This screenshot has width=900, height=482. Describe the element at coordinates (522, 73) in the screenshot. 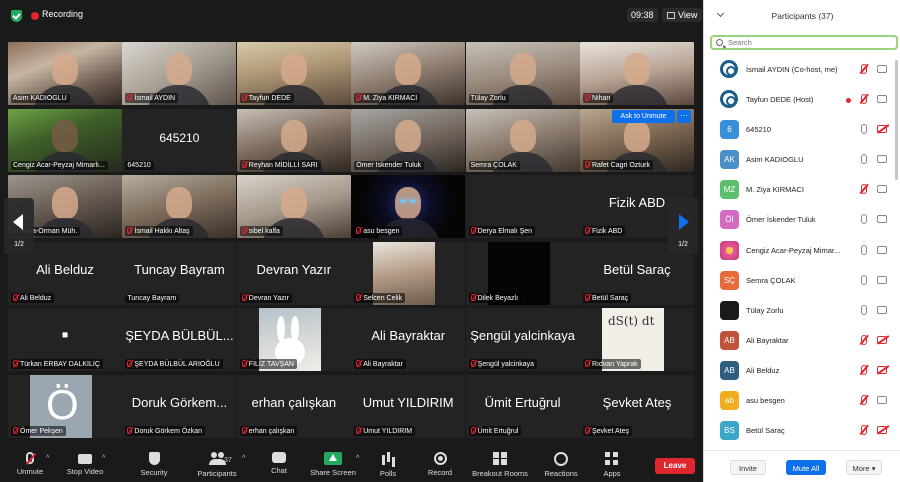

I see `video-tile: Tülay Zorlu` at that location.